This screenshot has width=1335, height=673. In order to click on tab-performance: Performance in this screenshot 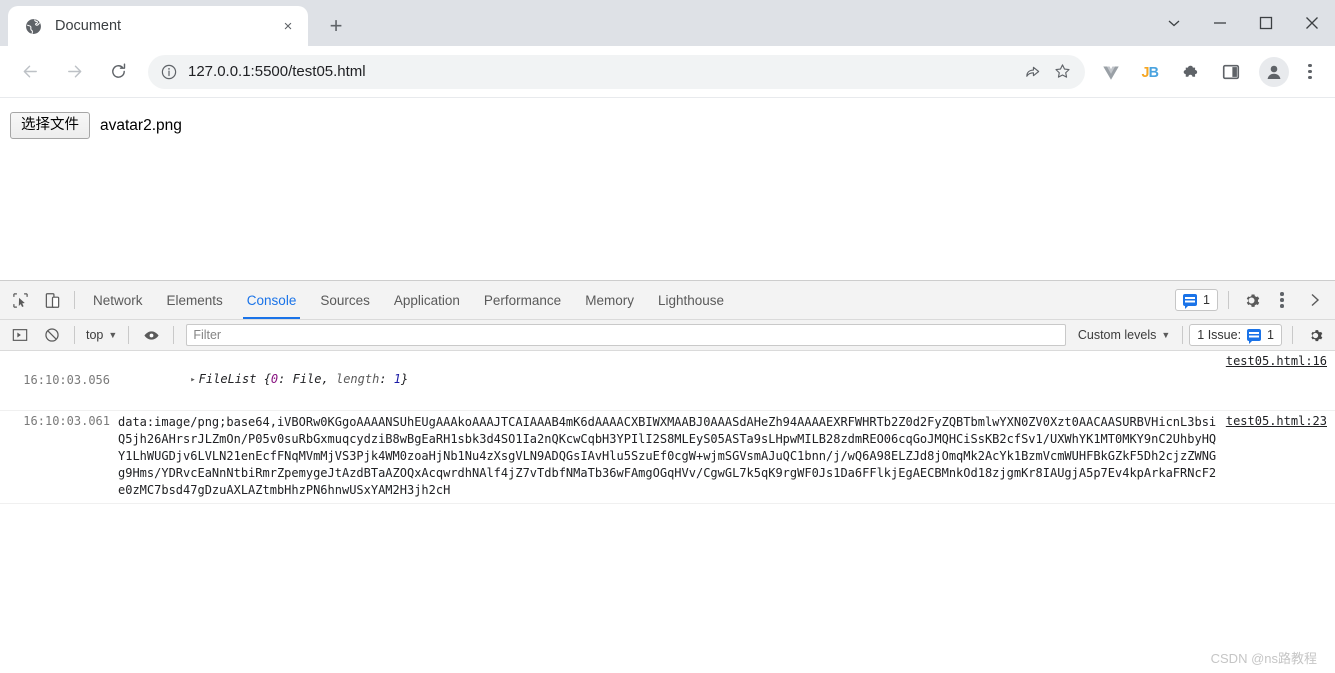, I will do `click(522, 300)`.